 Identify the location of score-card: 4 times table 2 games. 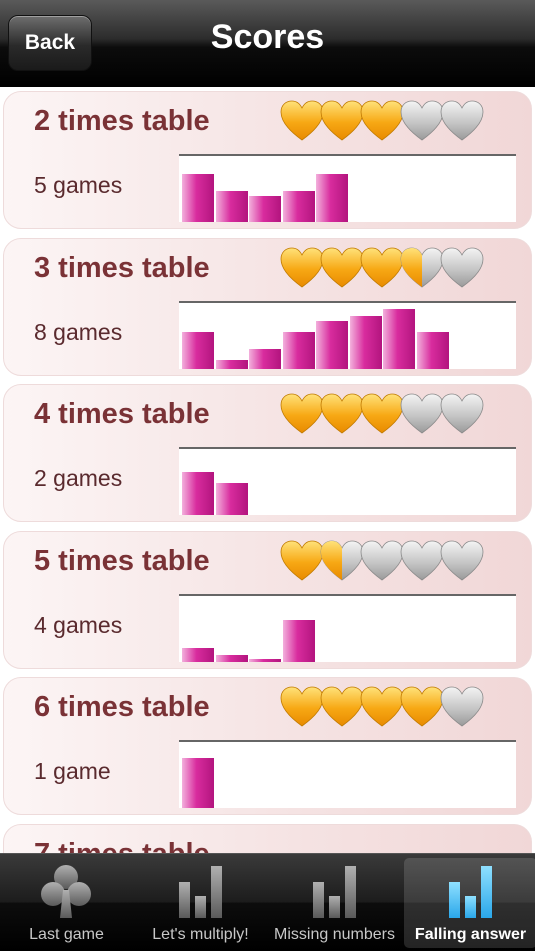
(267, 453).